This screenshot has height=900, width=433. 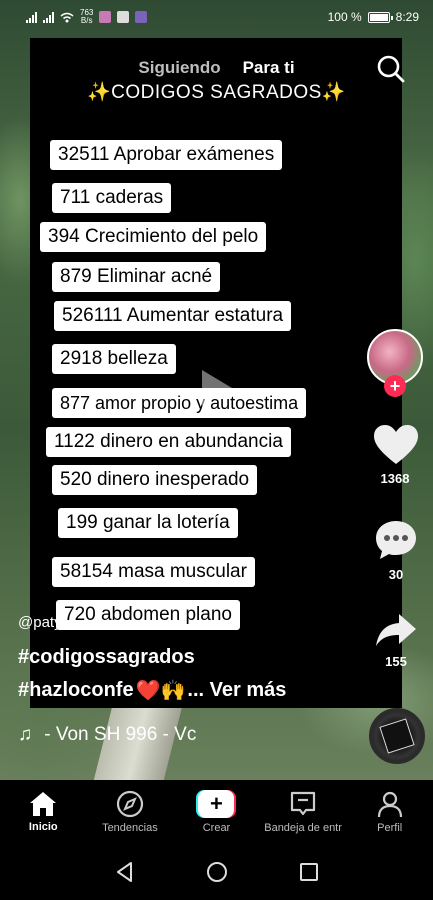 What do you see at coordinates (173, 316) in the screenshot?
I see `code-label: 526111 Aumentar estatura` at bounding box center [173, 316].